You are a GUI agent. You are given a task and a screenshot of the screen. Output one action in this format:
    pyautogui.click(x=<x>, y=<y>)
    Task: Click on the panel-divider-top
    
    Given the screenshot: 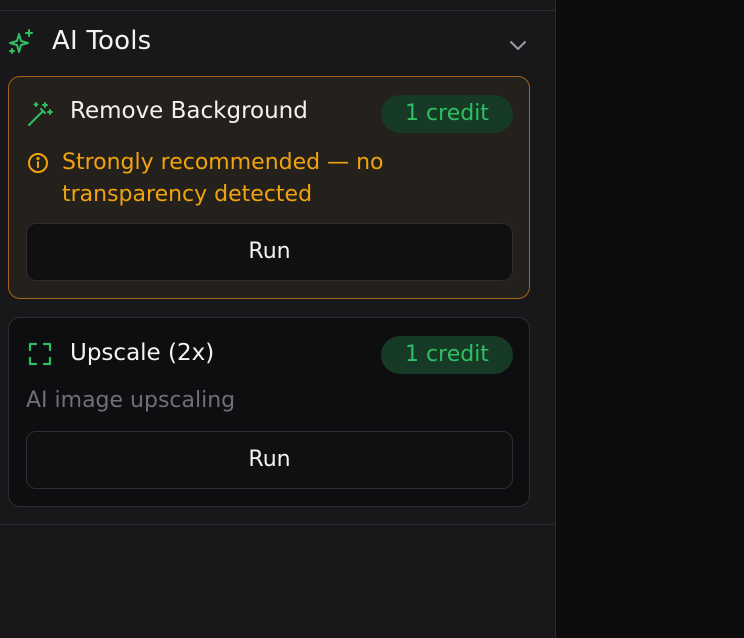 What is the action you would take?
    pyautogui.click(x=278, y=10)
    